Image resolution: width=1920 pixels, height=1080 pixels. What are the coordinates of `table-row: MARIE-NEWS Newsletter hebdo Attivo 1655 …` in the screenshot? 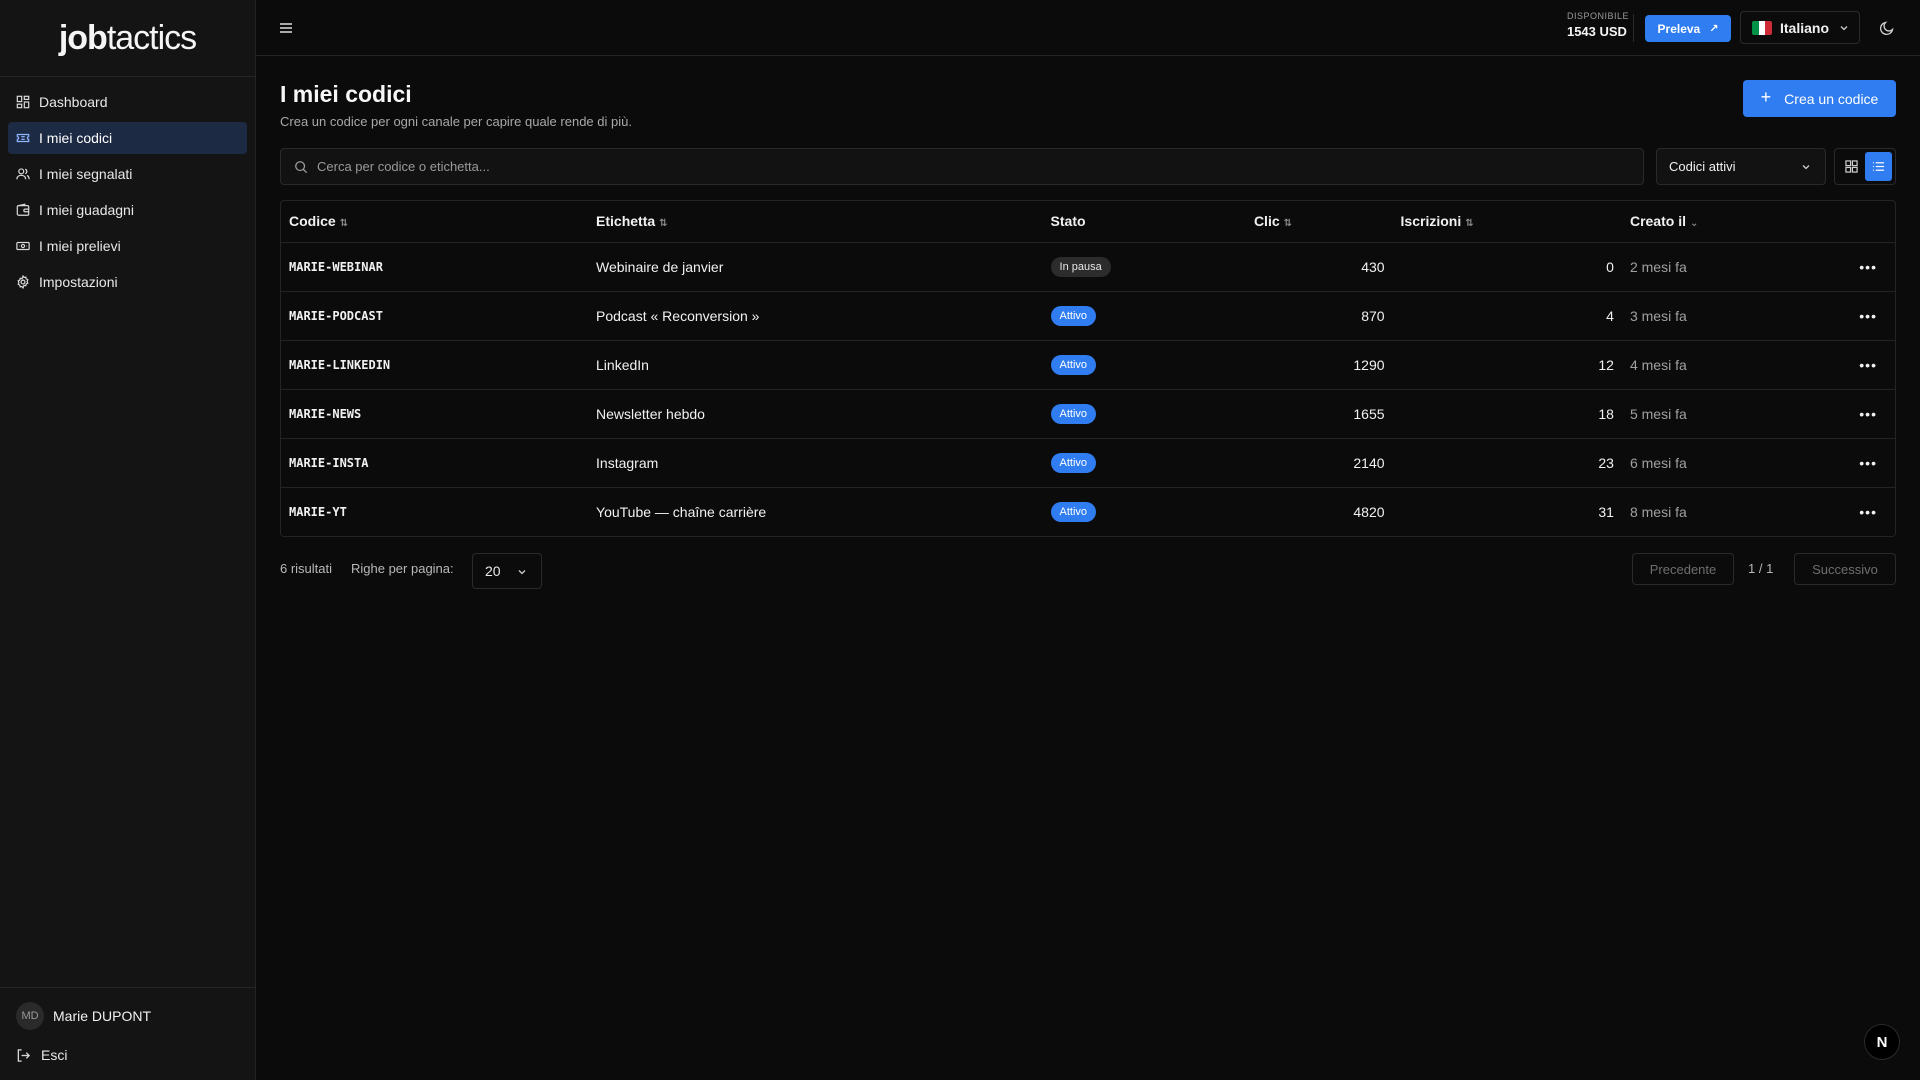 It's located at (1088, 414).